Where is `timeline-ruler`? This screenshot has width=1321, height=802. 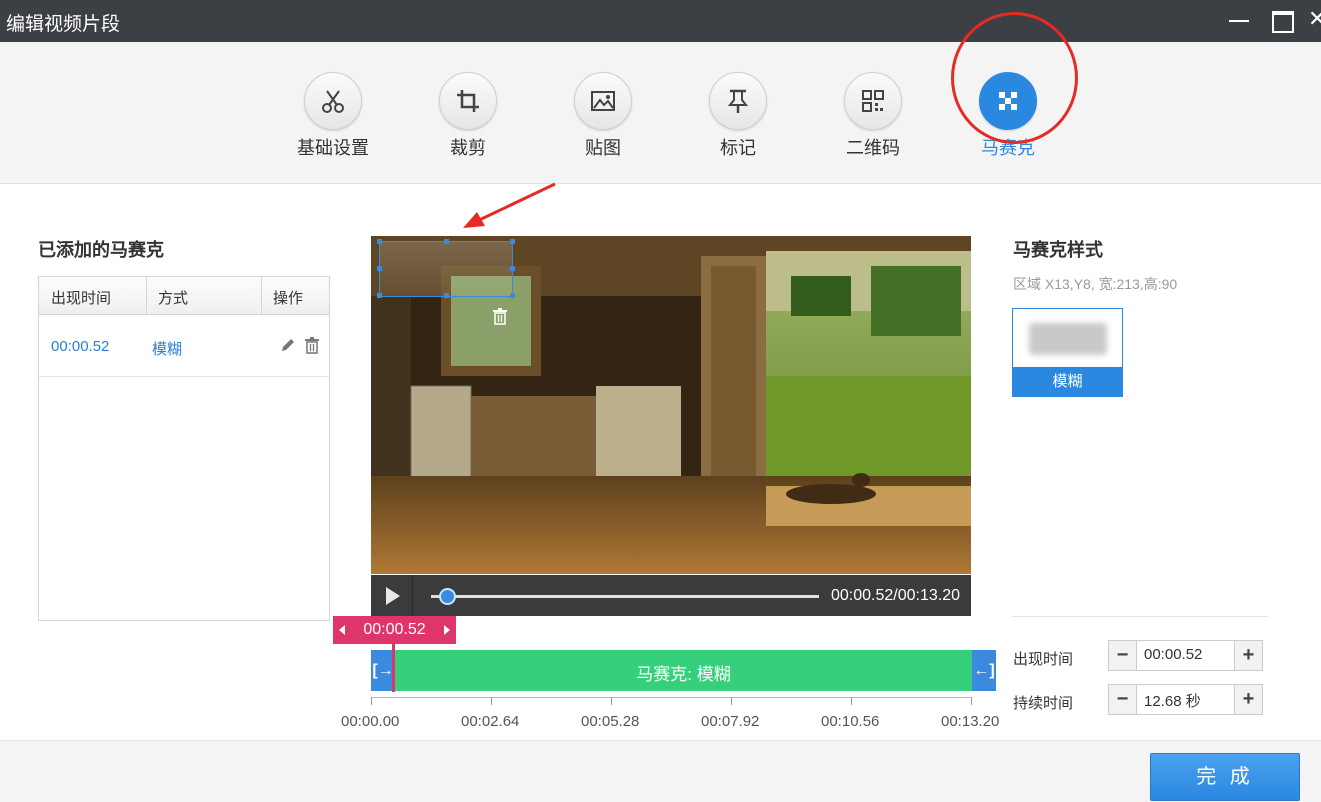
timeline-ruler is located at coordinates (671, 702).